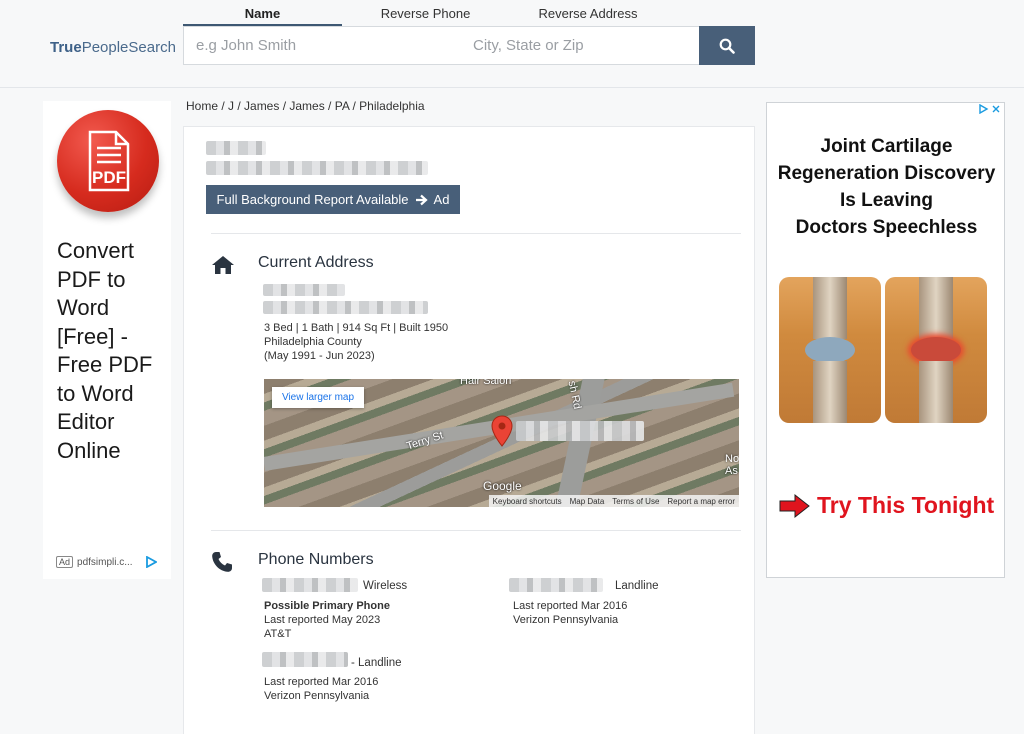  I want to click on location-search-input, so click(583, 45).